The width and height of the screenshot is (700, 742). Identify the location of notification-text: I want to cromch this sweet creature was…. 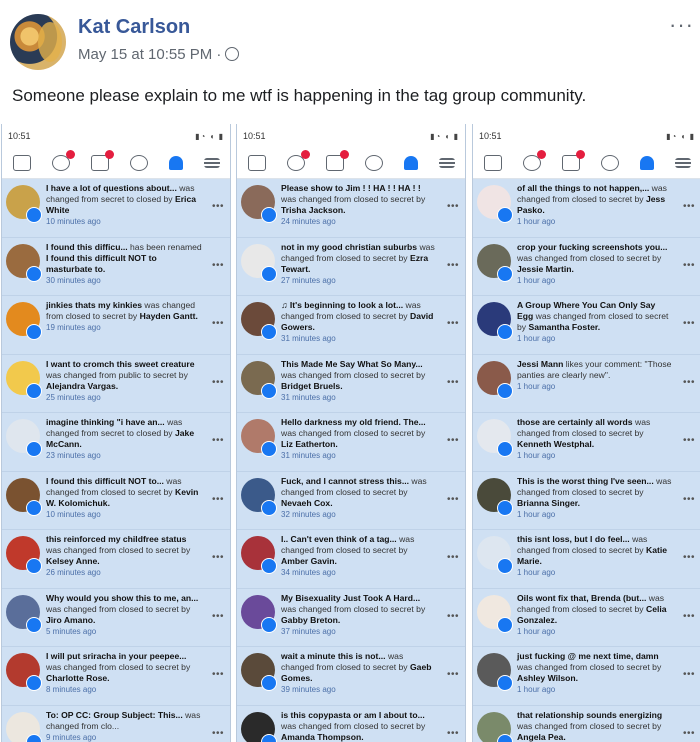
(124, 381).